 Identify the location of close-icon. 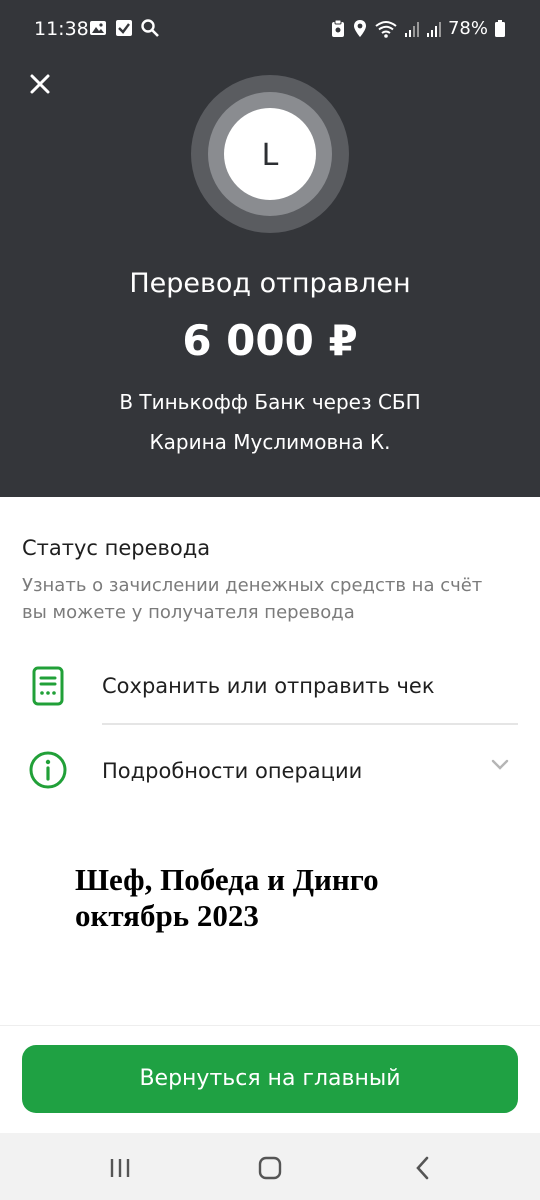
(40, 84).